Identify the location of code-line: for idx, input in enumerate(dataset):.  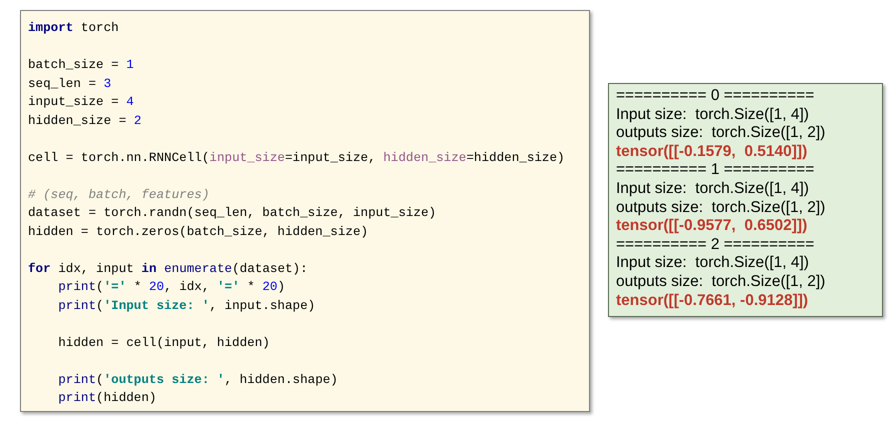
(168, 269).